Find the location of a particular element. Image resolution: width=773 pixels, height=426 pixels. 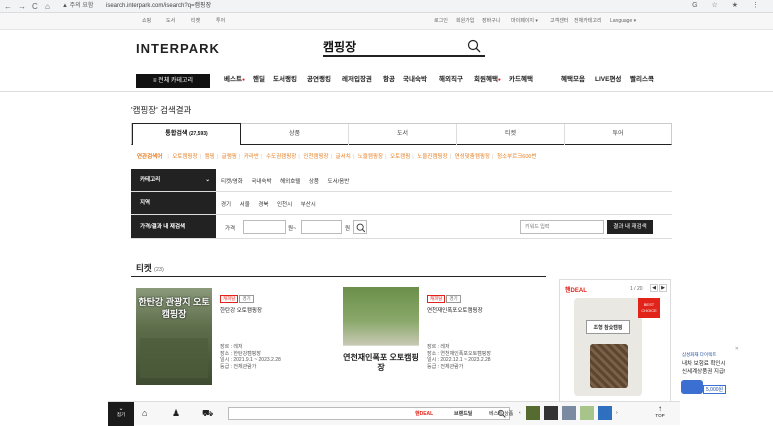

gnb-leisure: 레저입장권 is located at coordinates (357, 80).